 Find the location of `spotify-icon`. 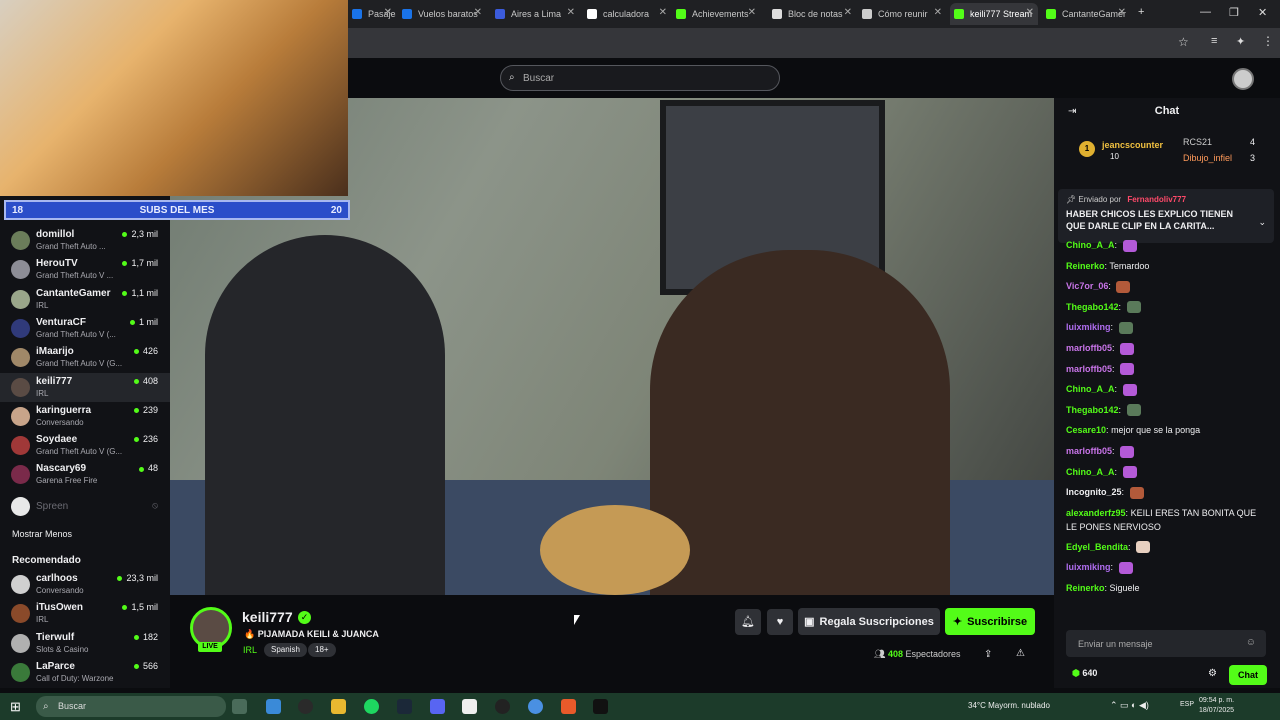

spotify-icon is located at coordinates (371, 706).